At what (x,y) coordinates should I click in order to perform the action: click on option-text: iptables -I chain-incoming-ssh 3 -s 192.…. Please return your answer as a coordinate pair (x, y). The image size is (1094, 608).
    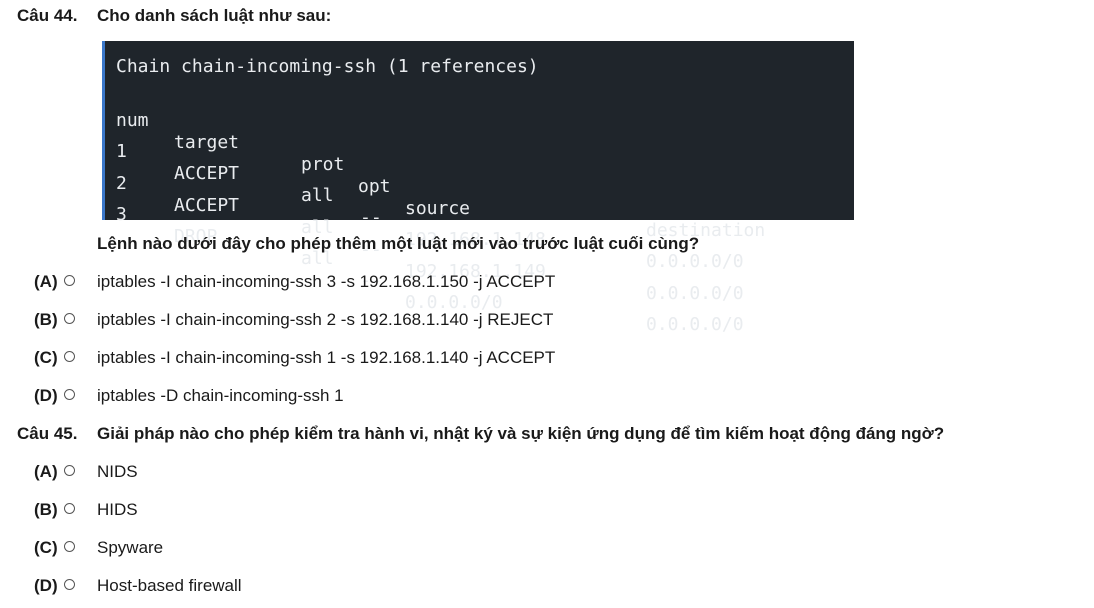
    Looking at the image, I should click on (326, 281).